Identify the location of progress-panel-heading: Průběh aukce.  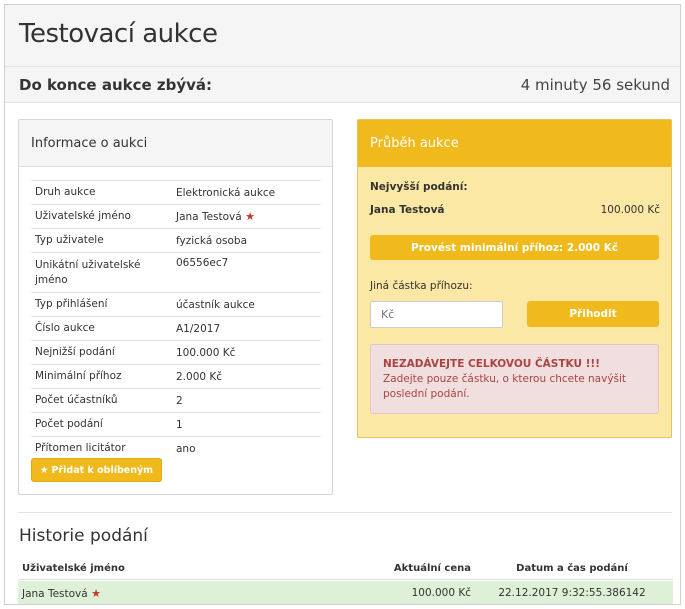
(514, 143).